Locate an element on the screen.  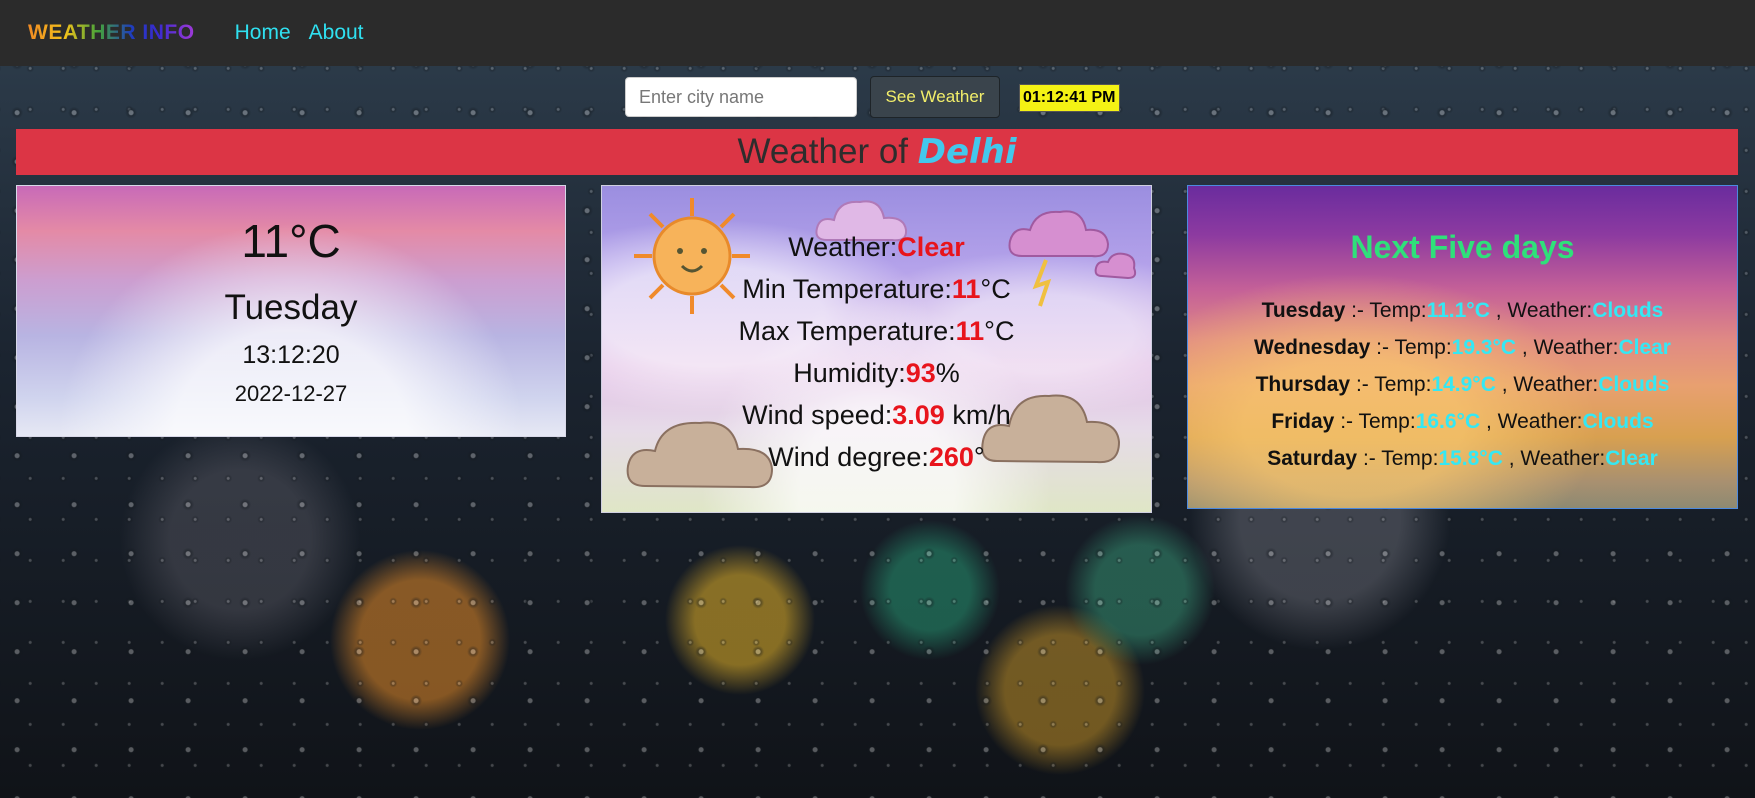
forecast-row: Friday :- Temp:16.6°C , Weather:Clouds is located at coordinates (1462, 421).